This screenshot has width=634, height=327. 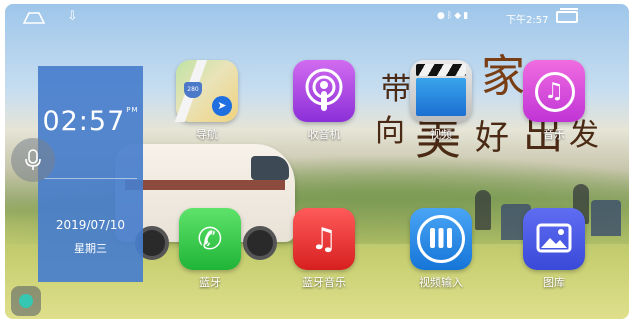 I want to click on app-label: 收音机, so click(x=324, y=134).